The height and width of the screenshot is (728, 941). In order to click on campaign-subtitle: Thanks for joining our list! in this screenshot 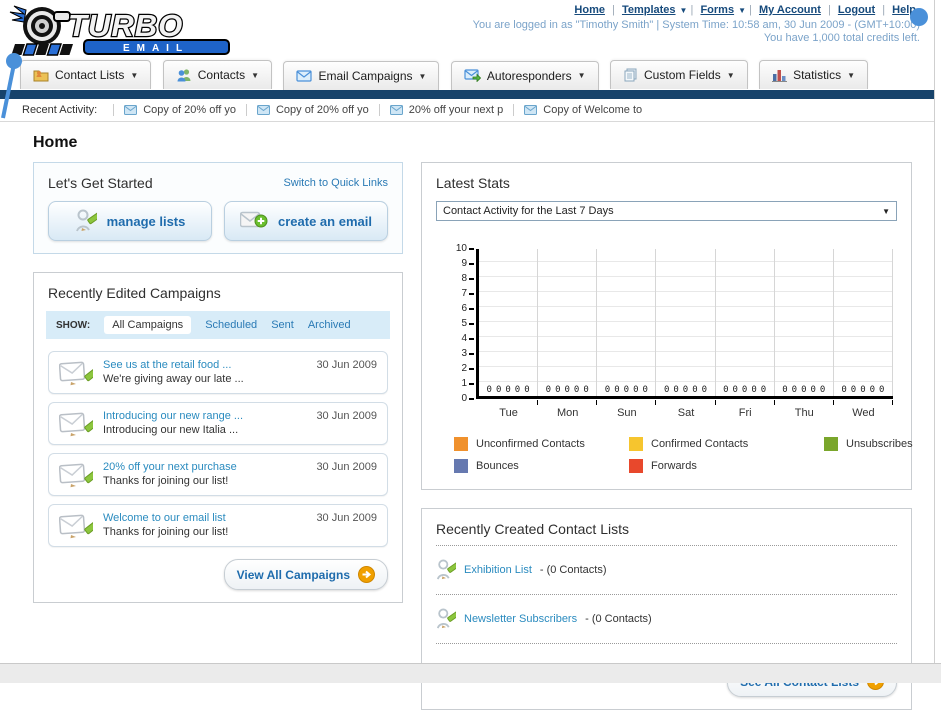, I will do `click(166, 532)`.